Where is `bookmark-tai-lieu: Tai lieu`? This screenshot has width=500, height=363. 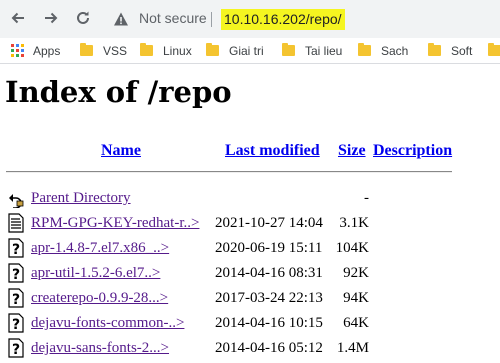 bookmark-tai-lieu: Tai lieu is located at coordinates (312, 50).